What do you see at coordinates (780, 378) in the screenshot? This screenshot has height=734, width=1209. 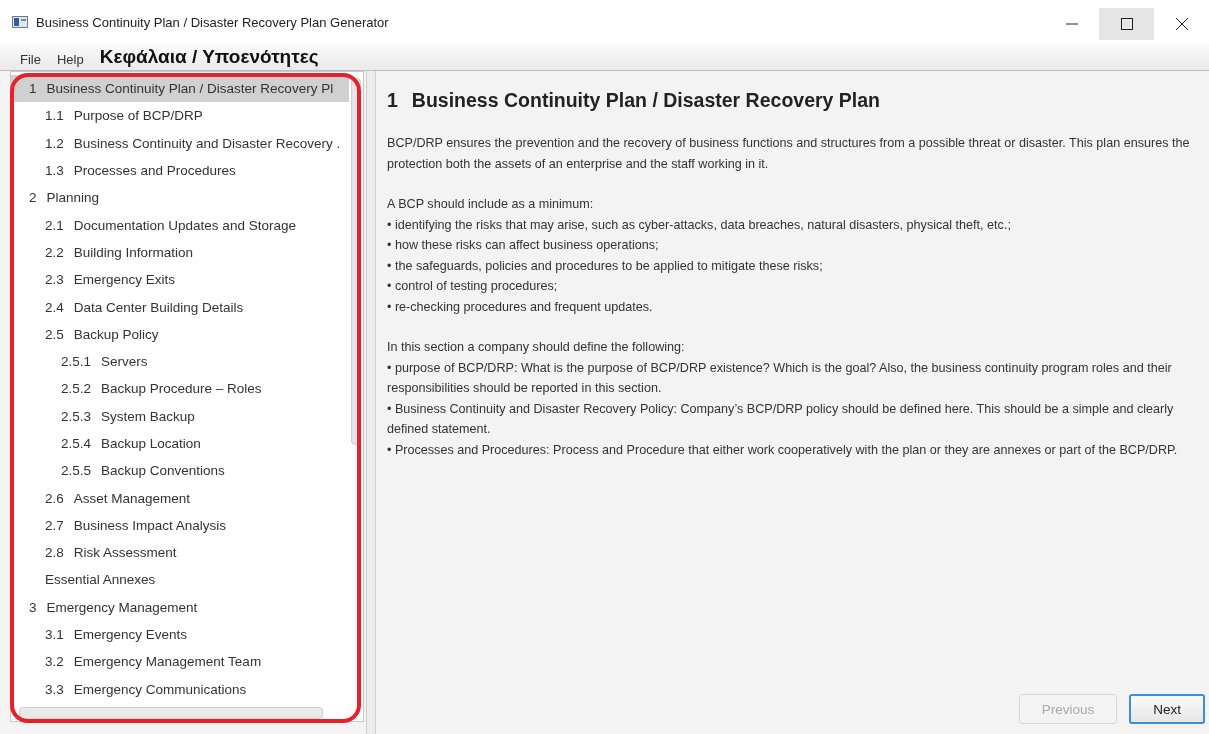 I see `body-text: • purpose of BCP/DRP: What is the purpose of BCP/DRP existence? Which is the goal? Also, the business continuity program roles and their responsibilities should be reported in this section.` at bounding box center [780, 378].